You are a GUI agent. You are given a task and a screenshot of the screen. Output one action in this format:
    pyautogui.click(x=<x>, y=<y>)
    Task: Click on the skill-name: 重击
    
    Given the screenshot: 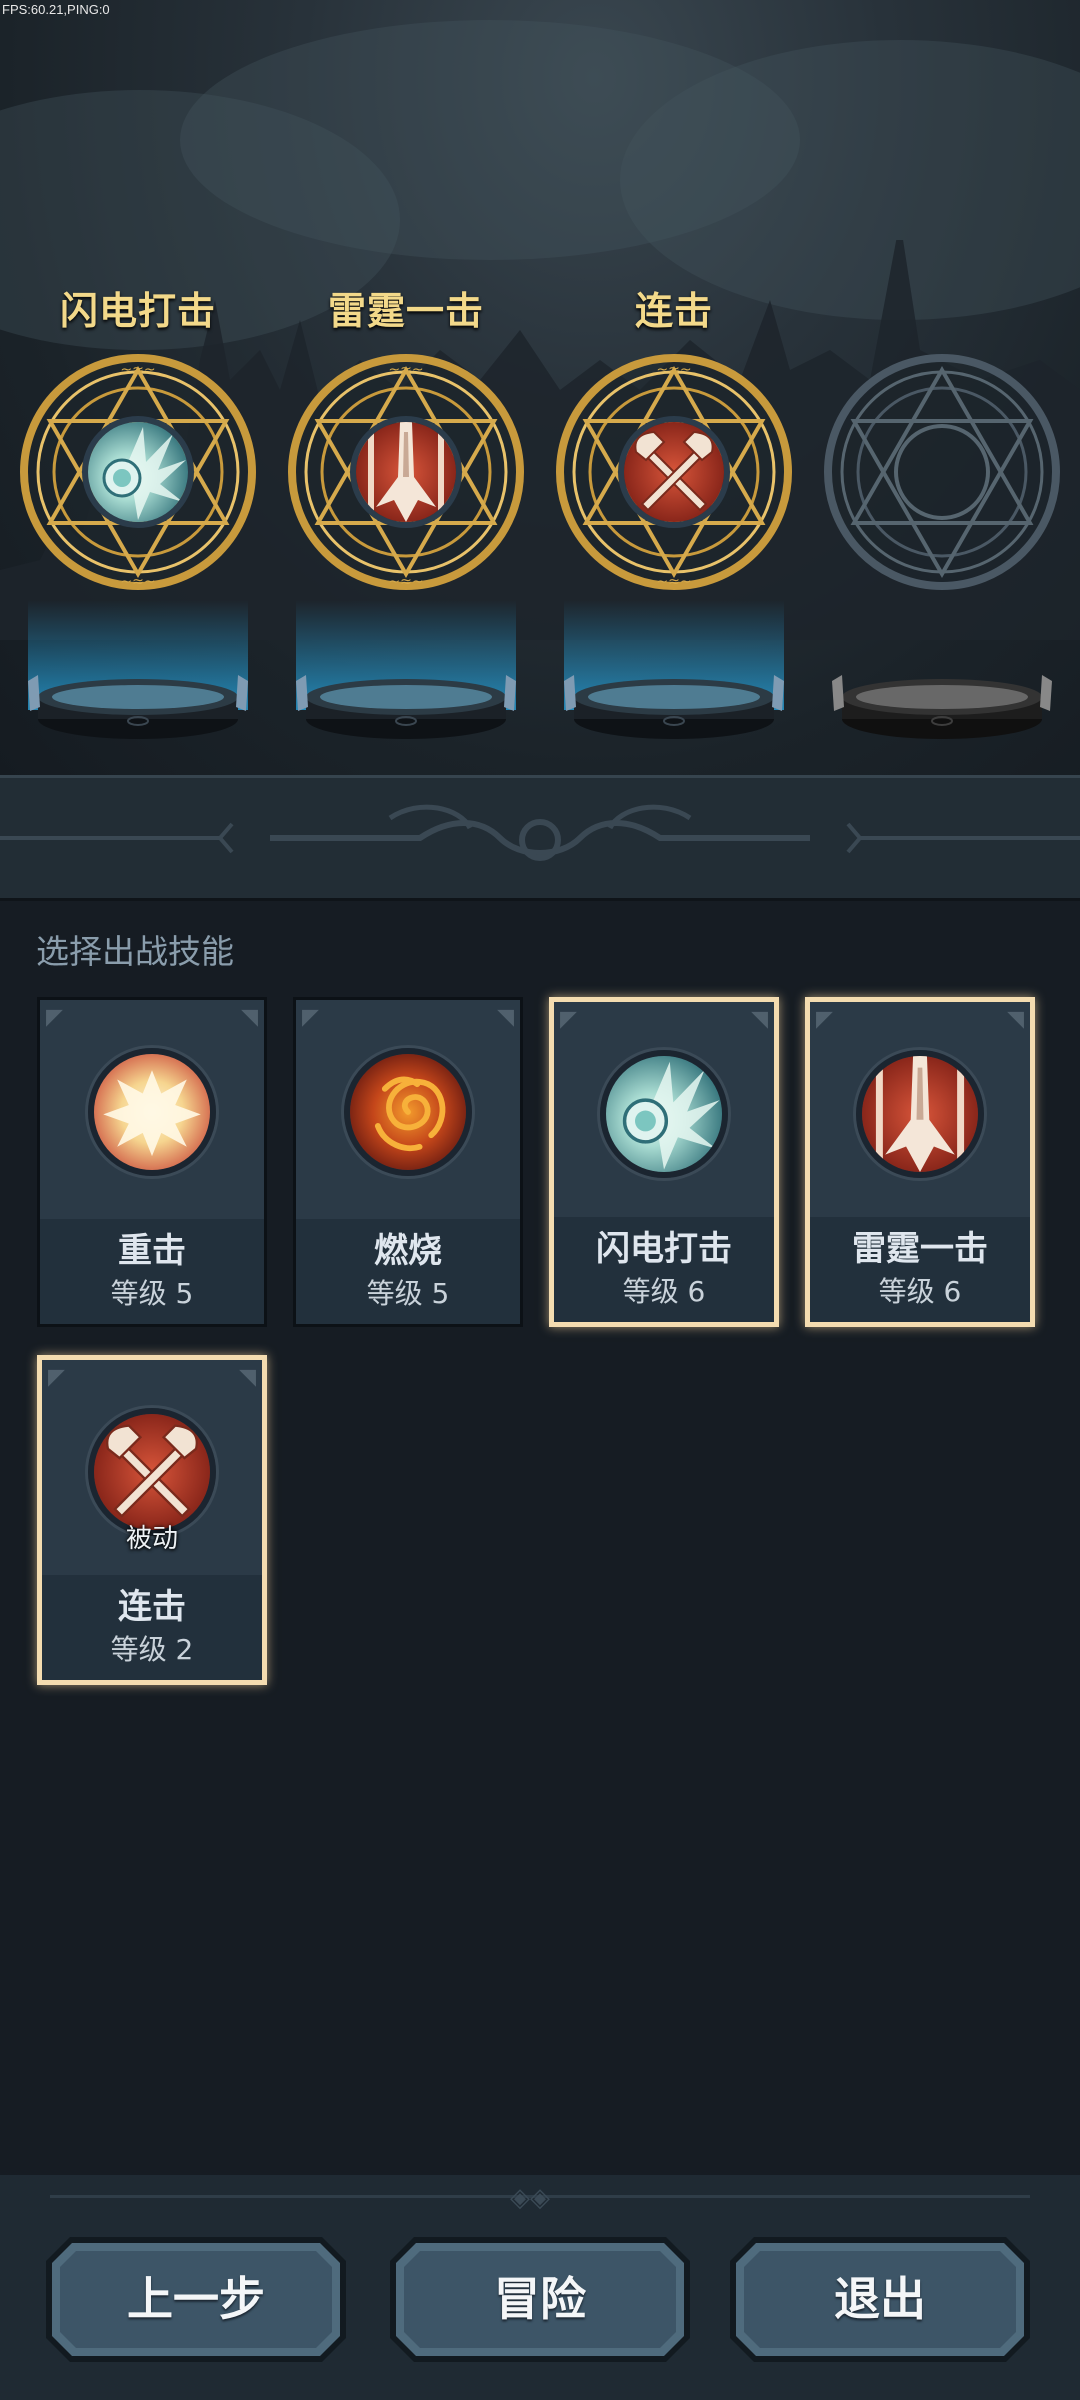 What is the action you would take?
    pyautogui.click(x=152, y=1251)
    